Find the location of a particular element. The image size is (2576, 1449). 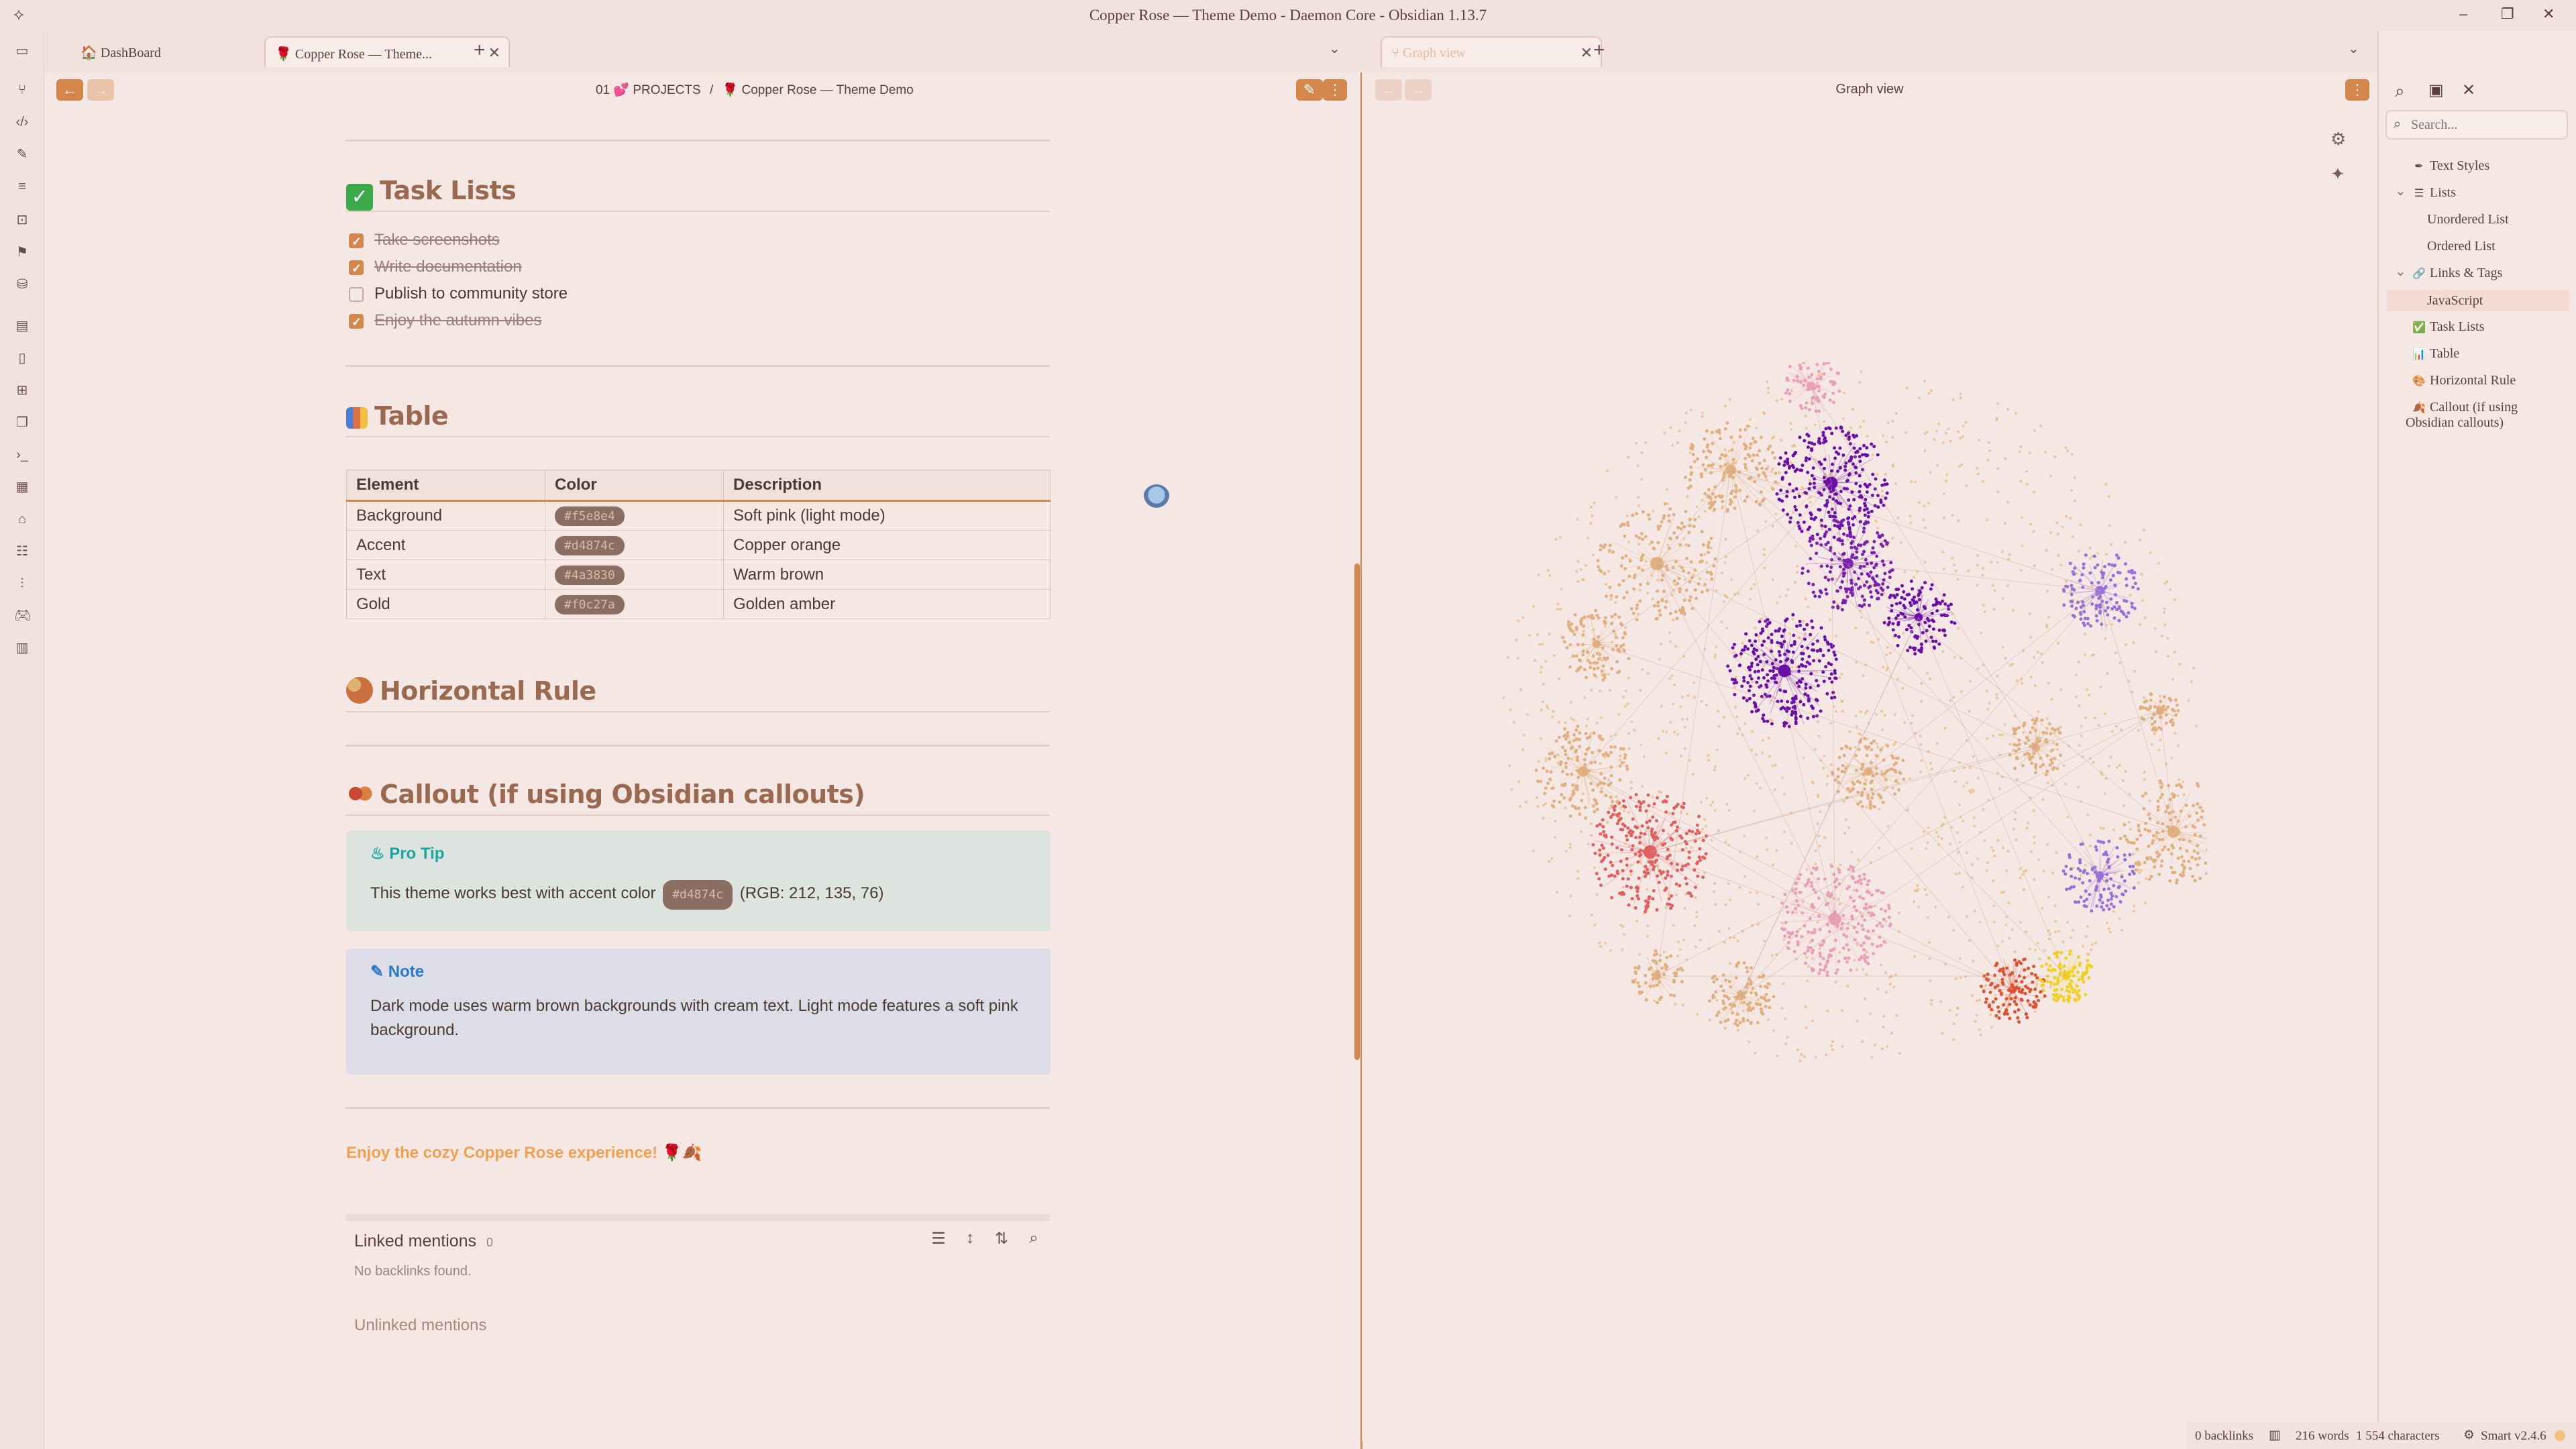

outline-item: Ordered List is located at coordinates (2461, 246).